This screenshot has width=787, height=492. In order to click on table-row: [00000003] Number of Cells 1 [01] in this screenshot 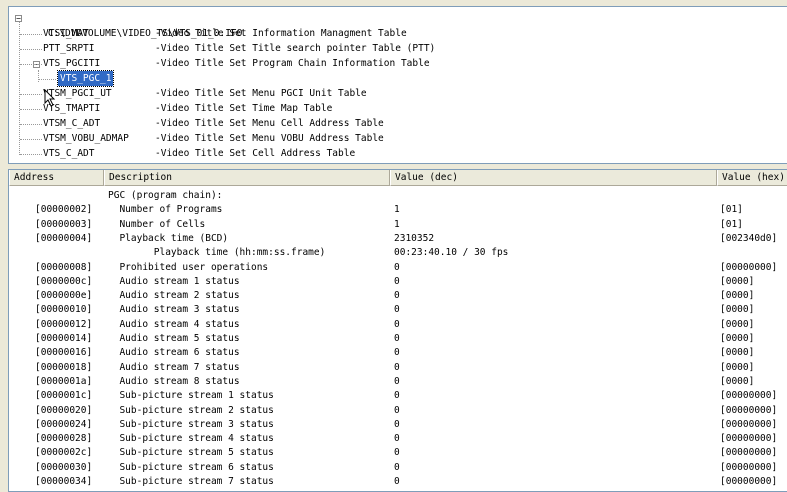, I will do `click(398, 225)`.